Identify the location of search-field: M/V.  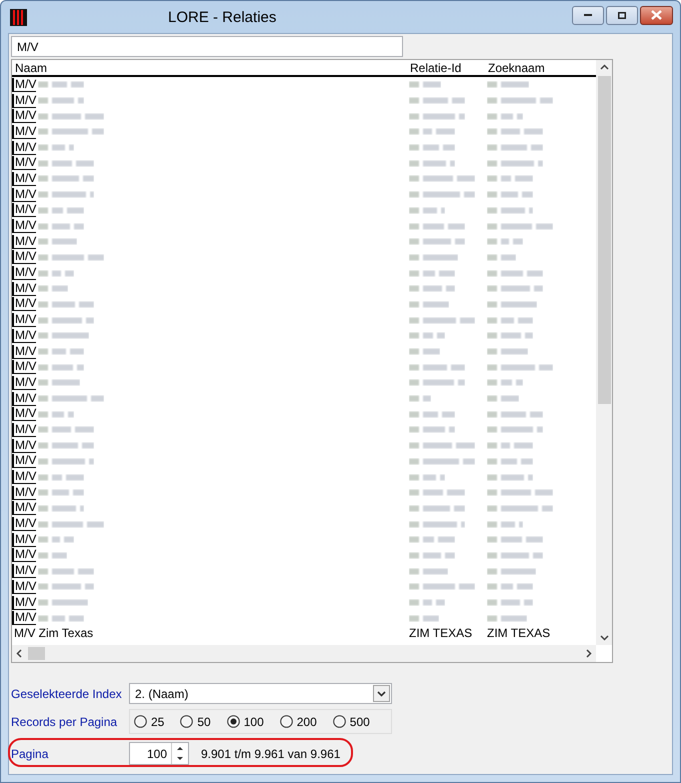
(207, 46).